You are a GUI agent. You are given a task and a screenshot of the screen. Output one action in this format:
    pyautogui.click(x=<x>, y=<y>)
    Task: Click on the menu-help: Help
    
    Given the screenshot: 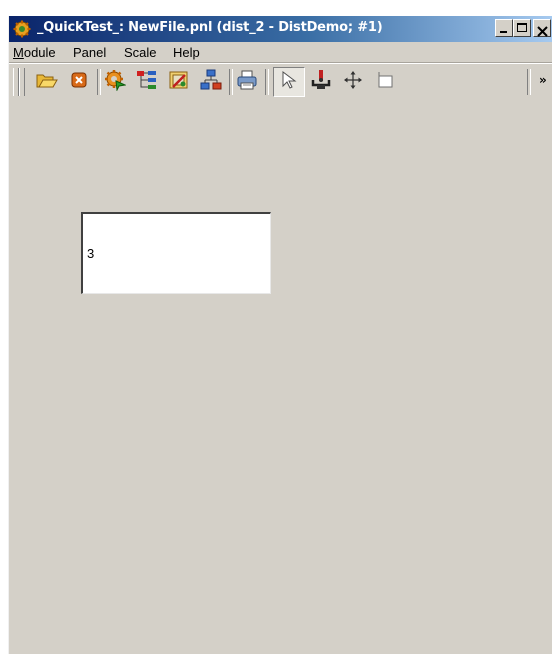 What is the action you would take?
    pyautogui.click(x=186, y=52)
    